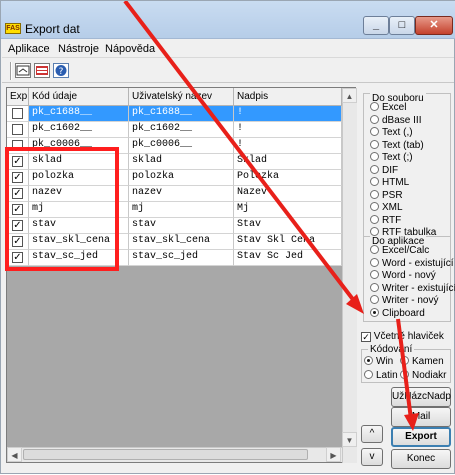 This screenshot has height=475, width=455. Describe the element at coordinates (390, 170) in the screenshot. I see `radio-label: DIF` at that location.